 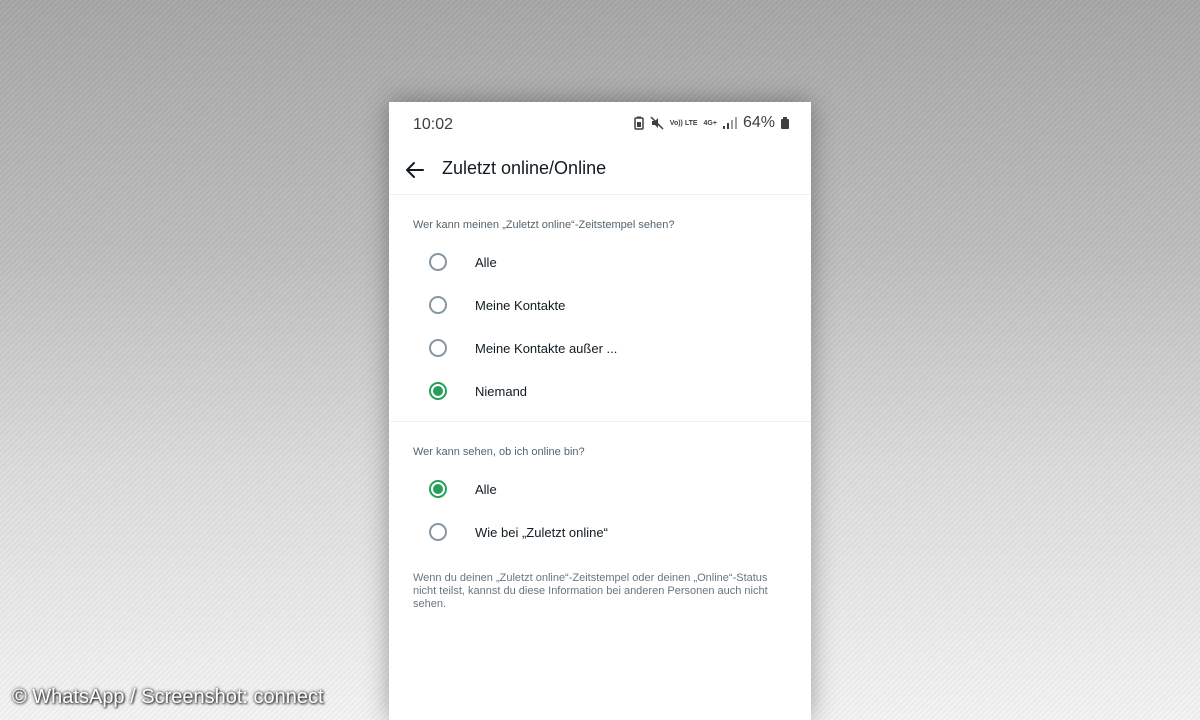 I want to click on network-type-indicator: 4G+, so click(x=710, y=123).